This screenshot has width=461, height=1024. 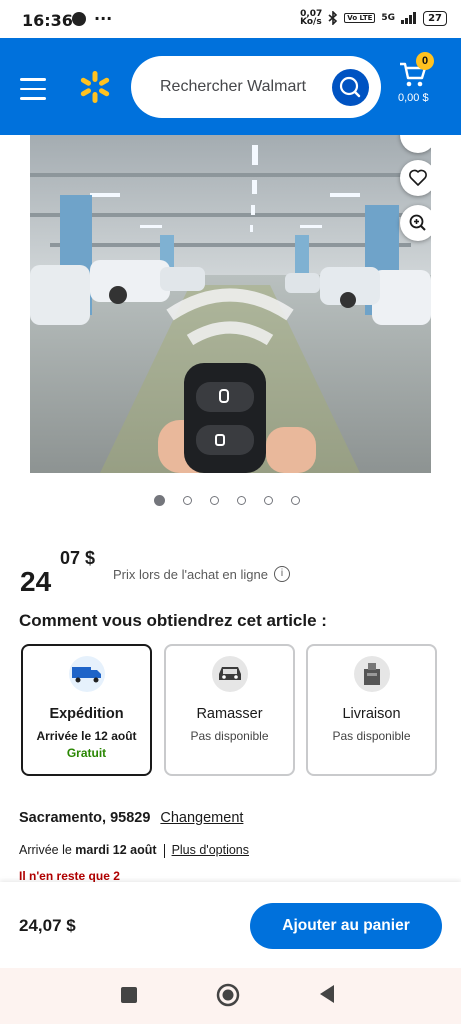 I want to click on system-nav-bar, so click(x=230, y=996).